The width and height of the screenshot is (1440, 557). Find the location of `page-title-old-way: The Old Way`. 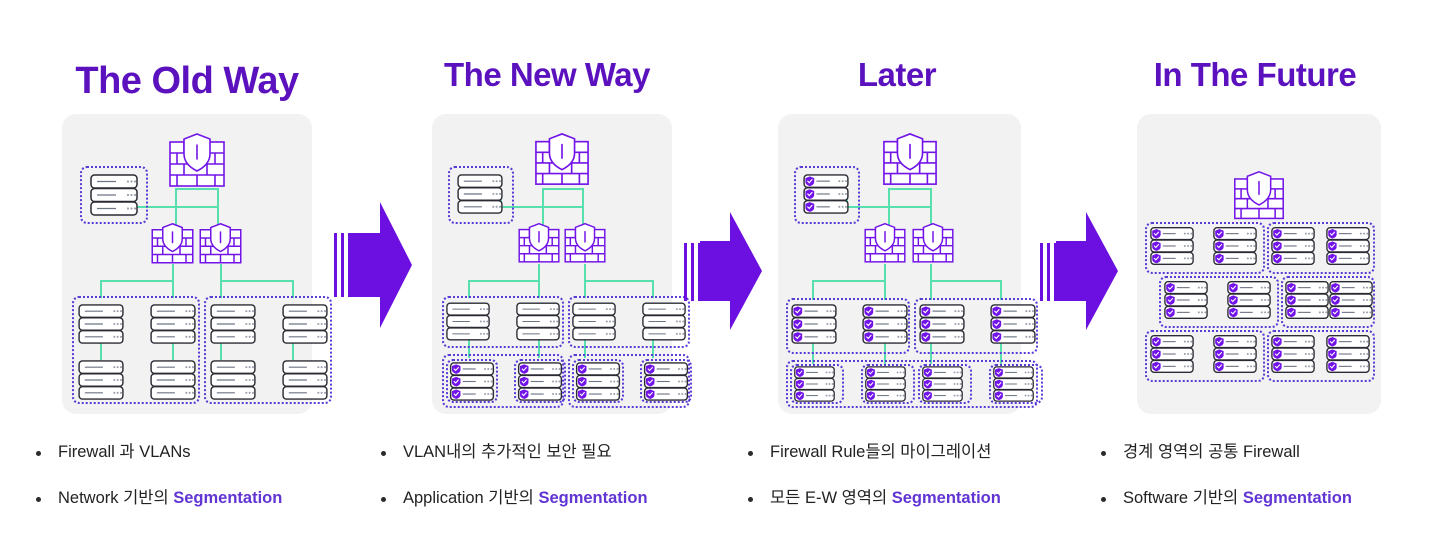

page-title-old-way: The Old Way is located at coordinates (187, 81).